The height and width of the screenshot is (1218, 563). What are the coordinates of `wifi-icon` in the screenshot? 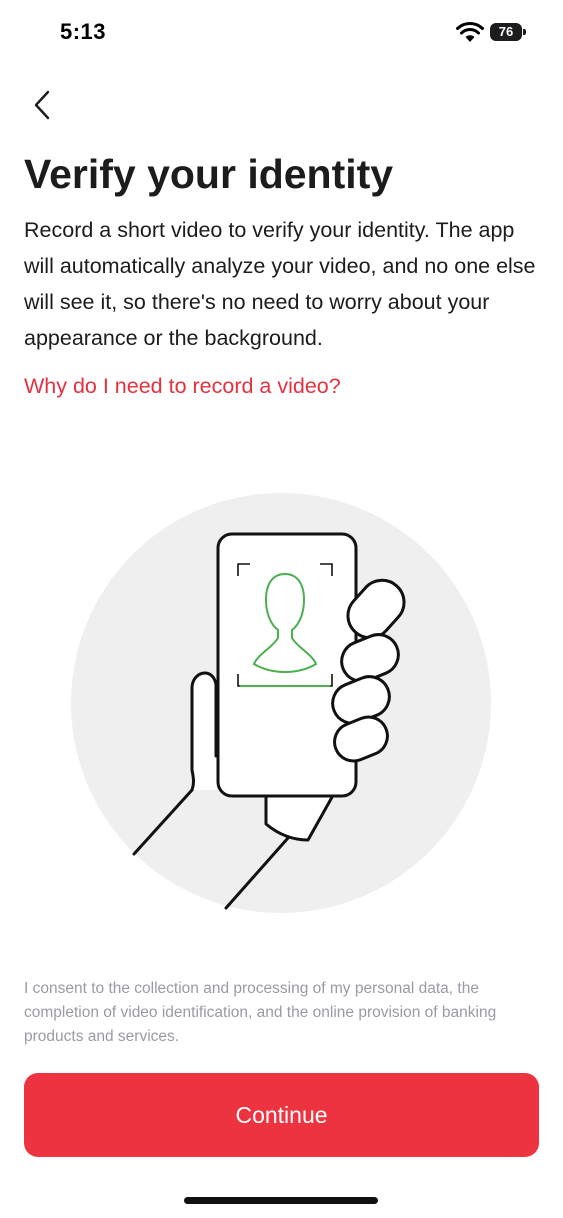 It's located at (470, 31).